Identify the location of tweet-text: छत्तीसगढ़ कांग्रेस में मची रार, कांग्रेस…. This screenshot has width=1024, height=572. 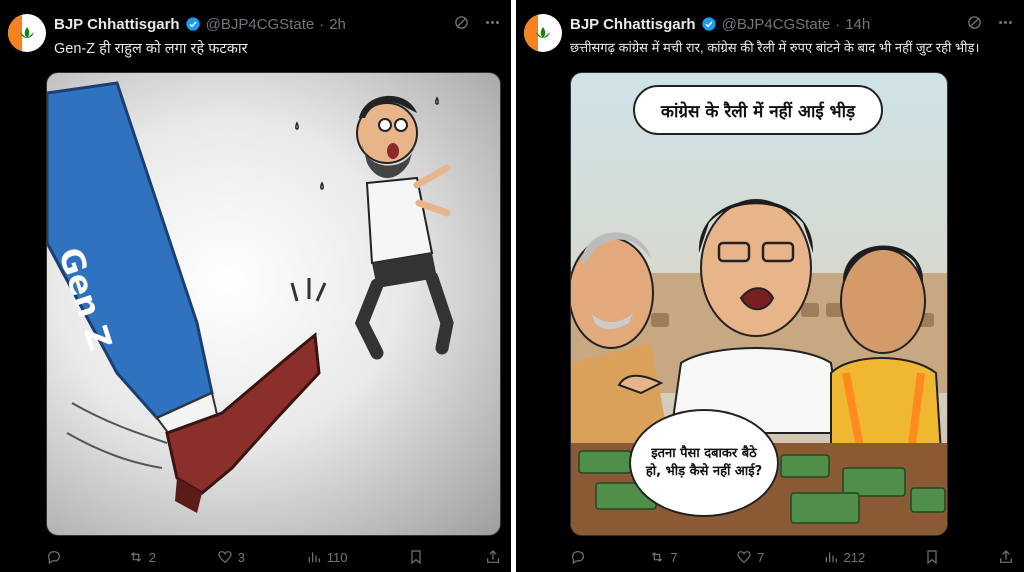
(775, 47).